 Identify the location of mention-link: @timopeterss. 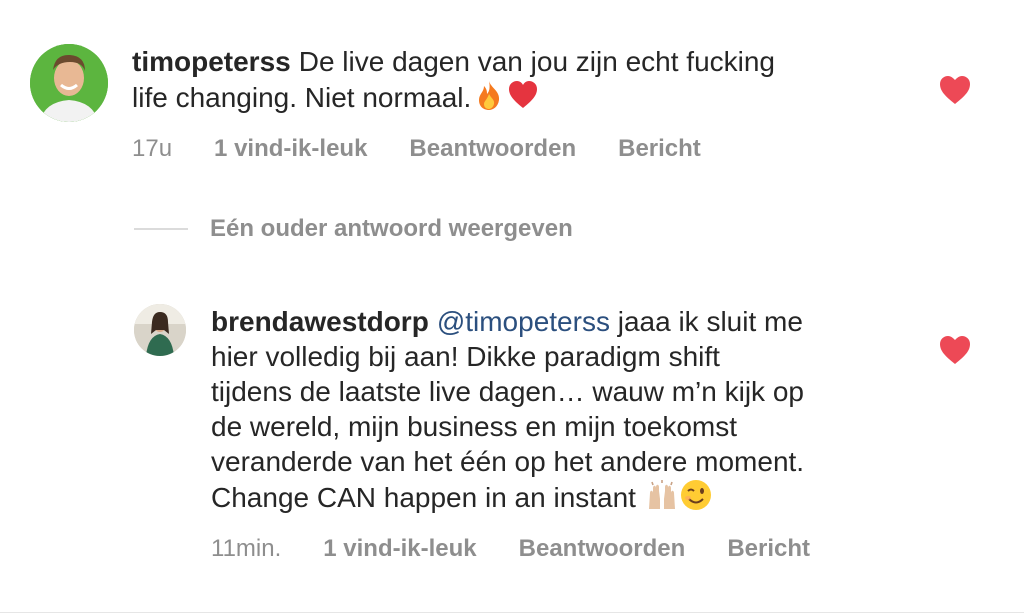
(523, 321).